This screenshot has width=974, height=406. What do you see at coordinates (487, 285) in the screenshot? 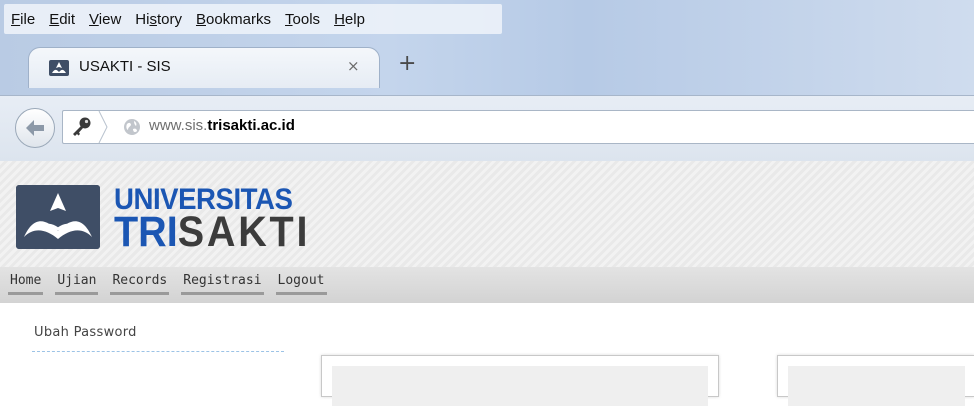
I see `site-navigation: Home Ujian Records Registrasi Logout` at bounding box center [487, 285].